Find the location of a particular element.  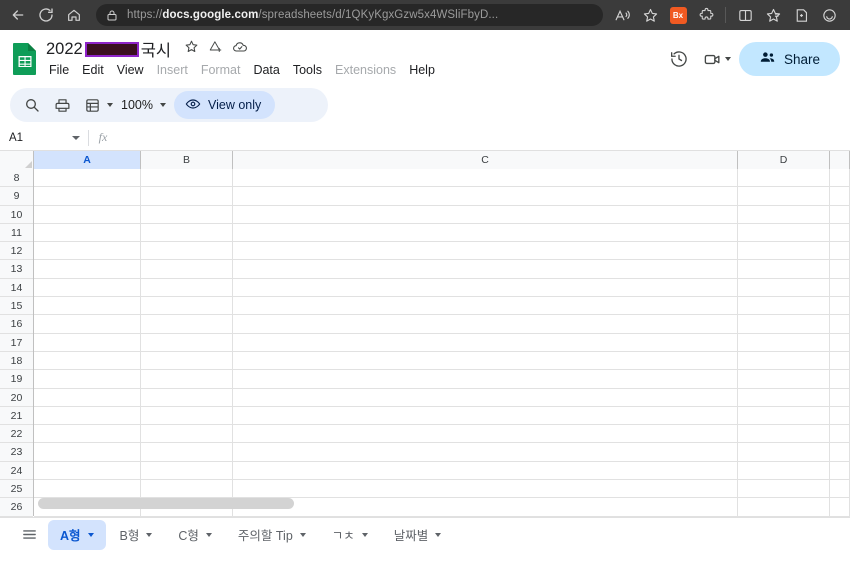

row-header: 22 is located at coordinates (16, 434).